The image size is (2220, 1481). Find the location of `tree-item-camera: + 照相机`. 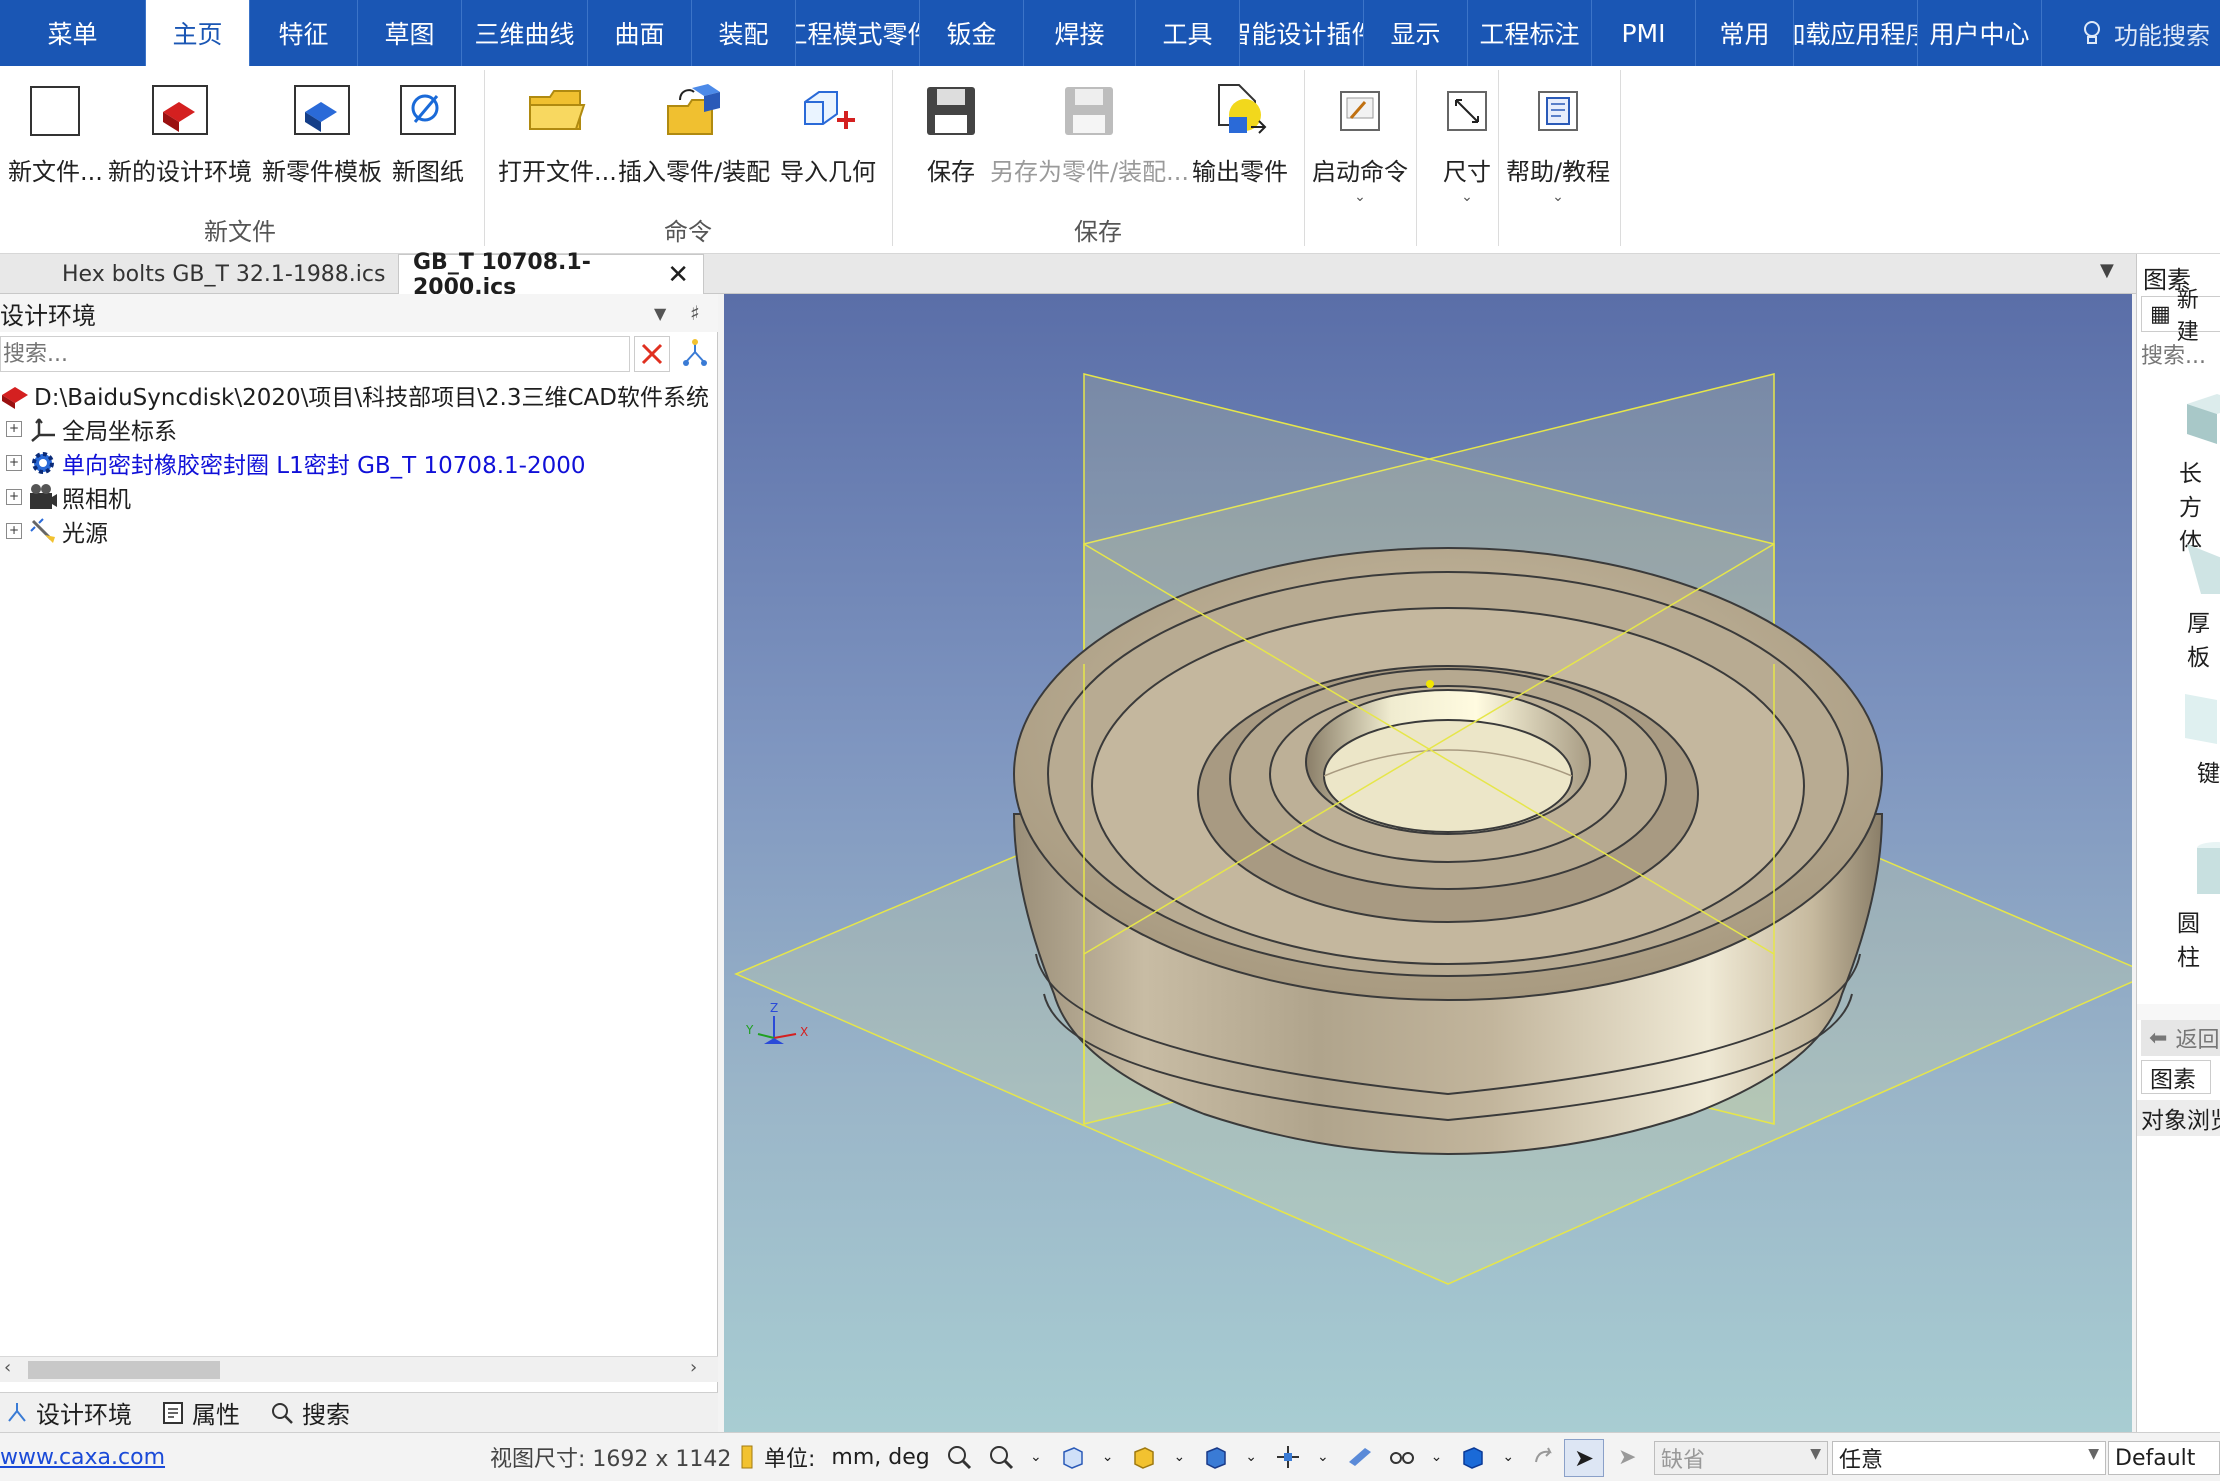

tree-item-camera: + 照相机 is located at coordinates (65, 497).